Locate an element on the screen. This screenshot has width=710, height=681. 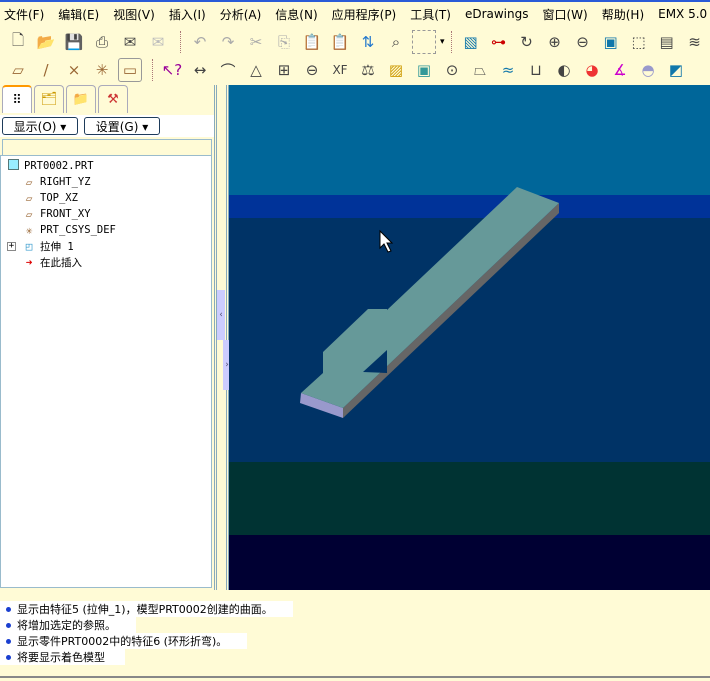
measure-diameter-icon: ⊖ is located at coordinates (312, 70).